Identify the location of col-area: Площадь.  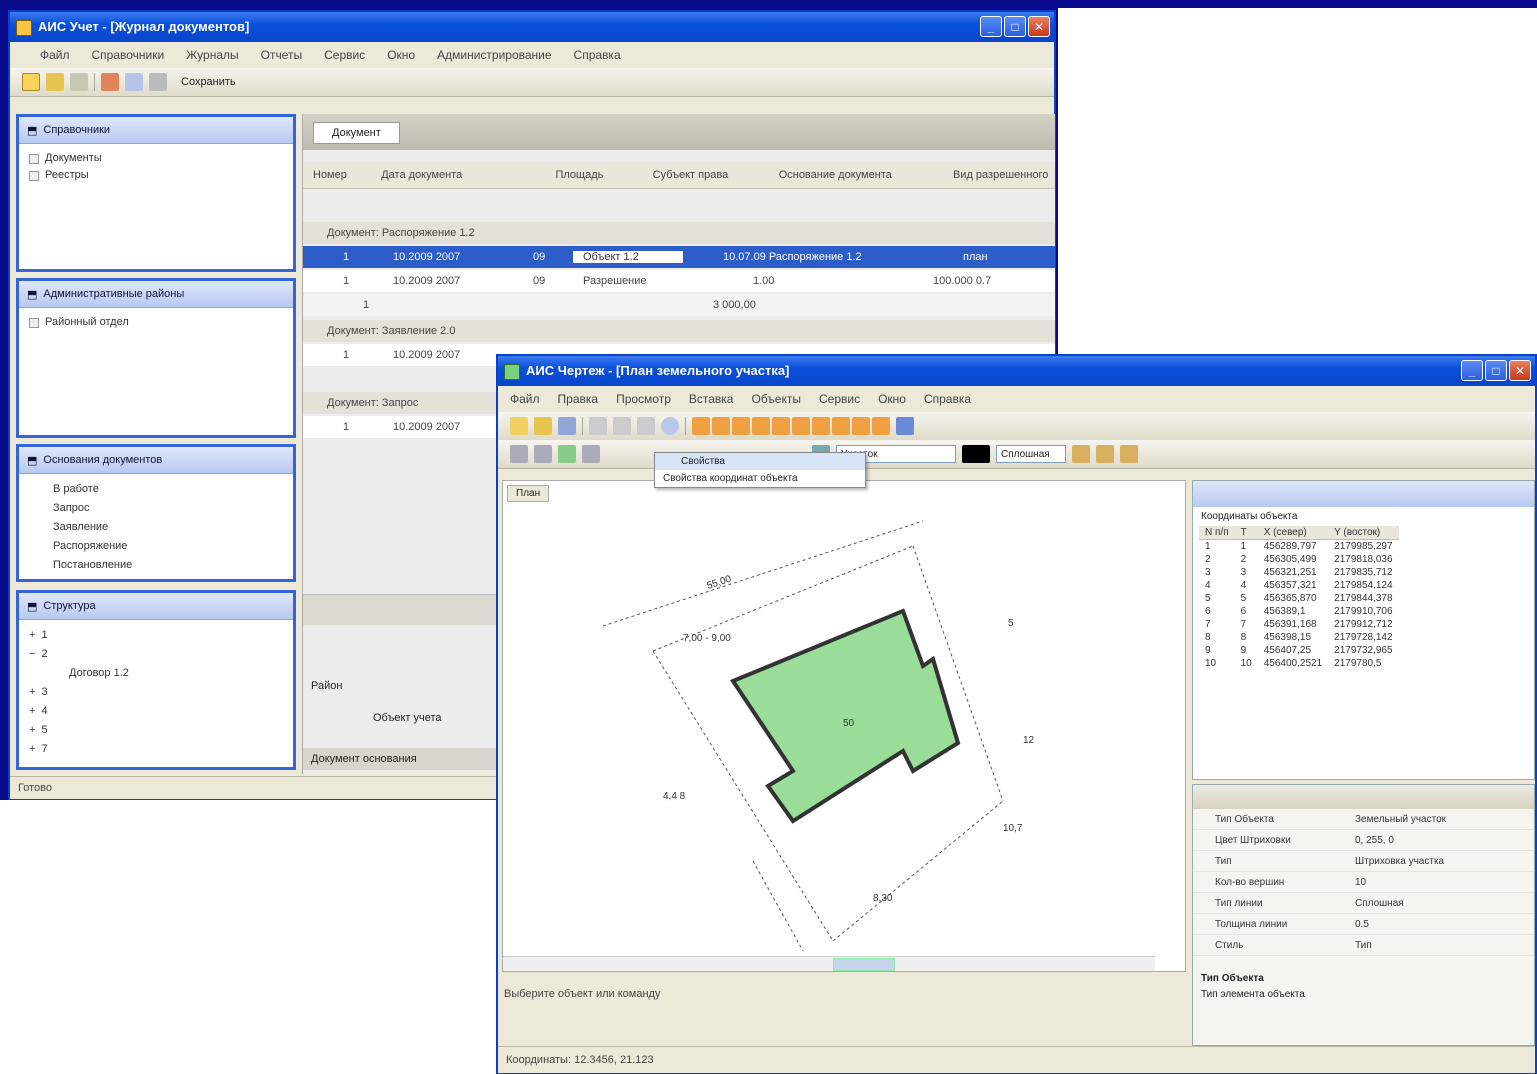
(593, 175).